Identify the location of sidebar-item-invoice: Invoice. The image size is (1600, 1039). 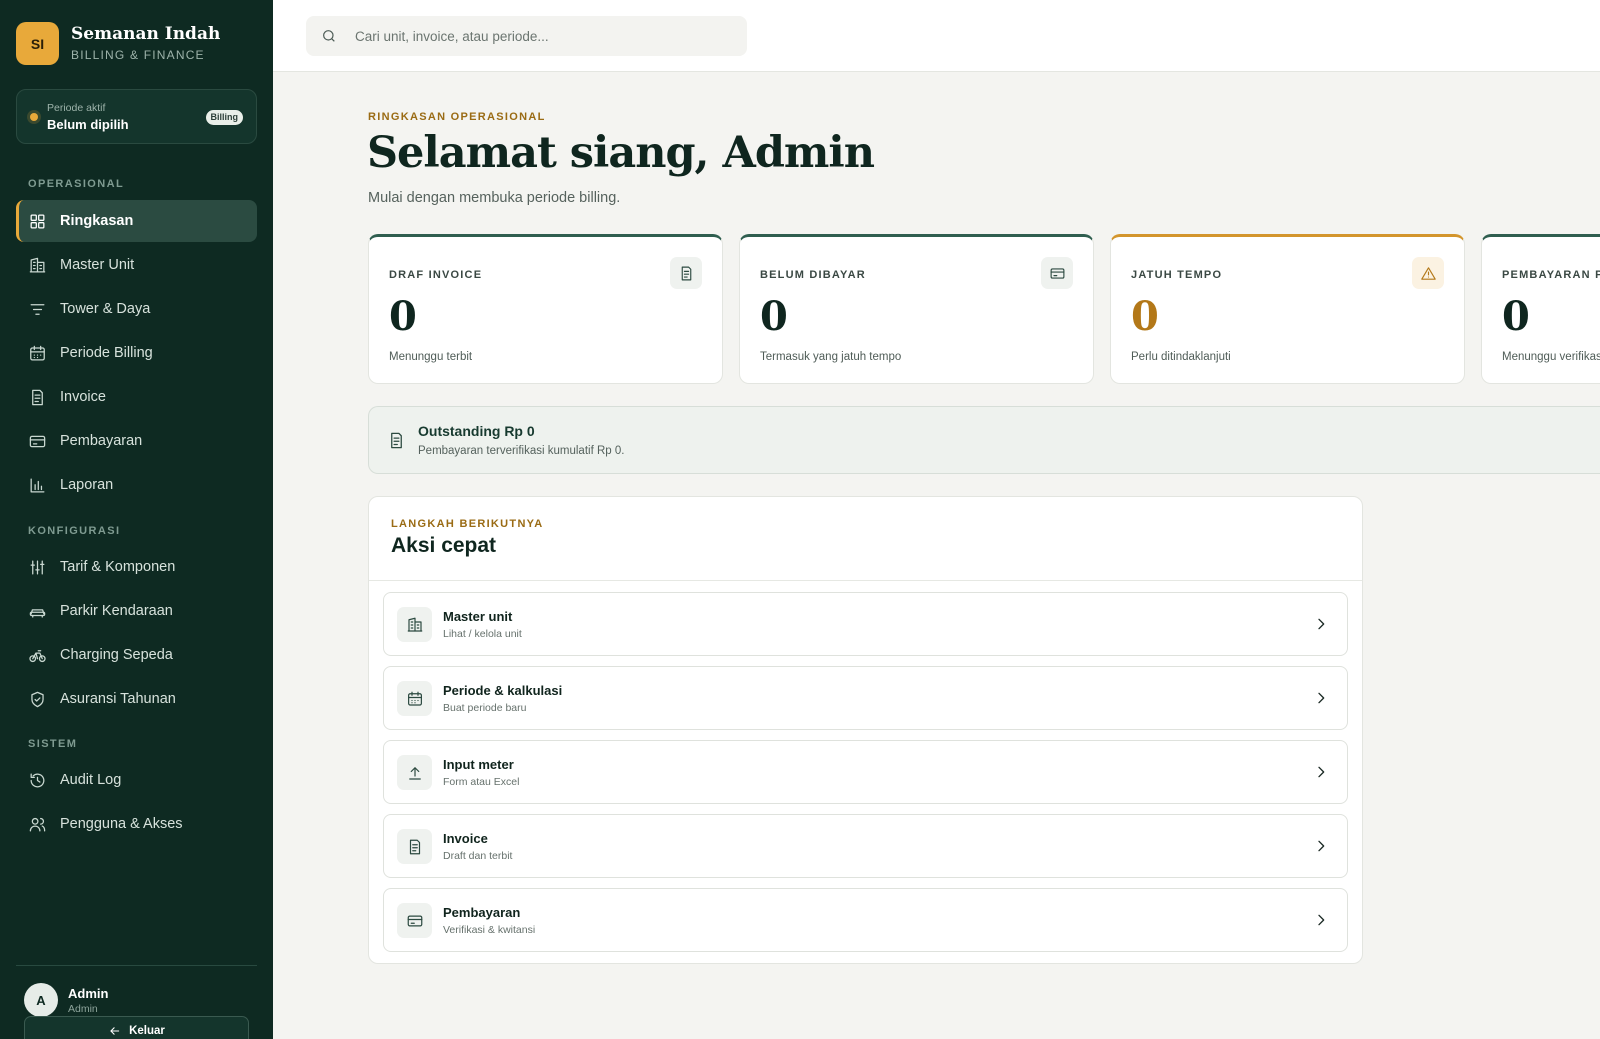
(136, 397).